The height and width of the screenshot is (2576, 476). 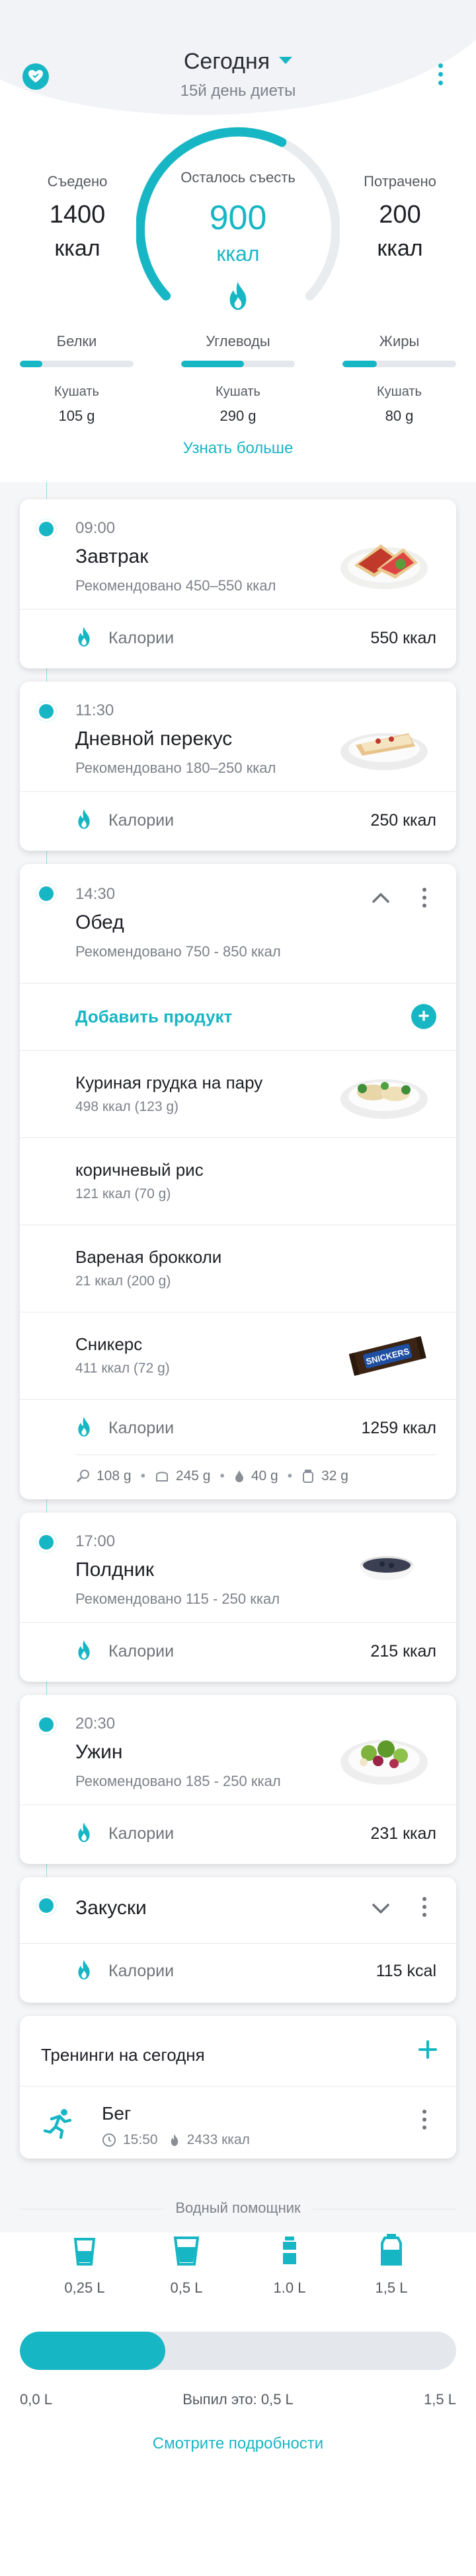 I want to click on yogurt-food-image, so click(x=386, y=1569).